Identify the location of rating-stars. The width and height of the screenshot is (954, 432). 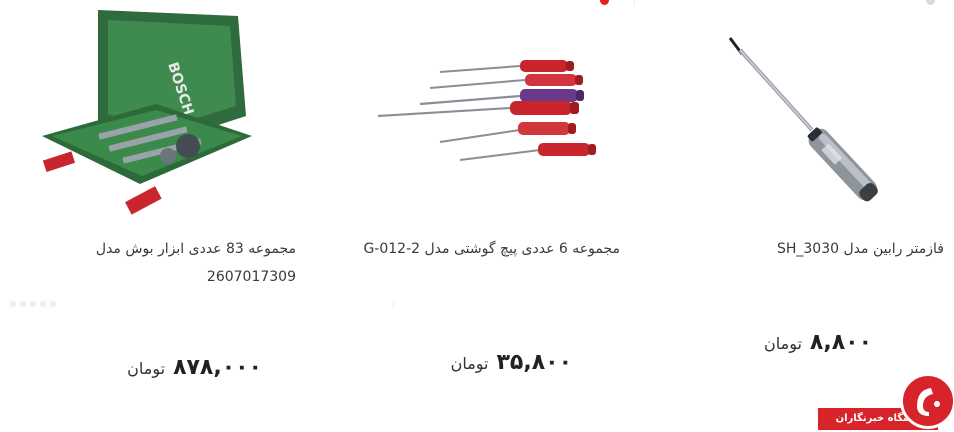
(33, 304).